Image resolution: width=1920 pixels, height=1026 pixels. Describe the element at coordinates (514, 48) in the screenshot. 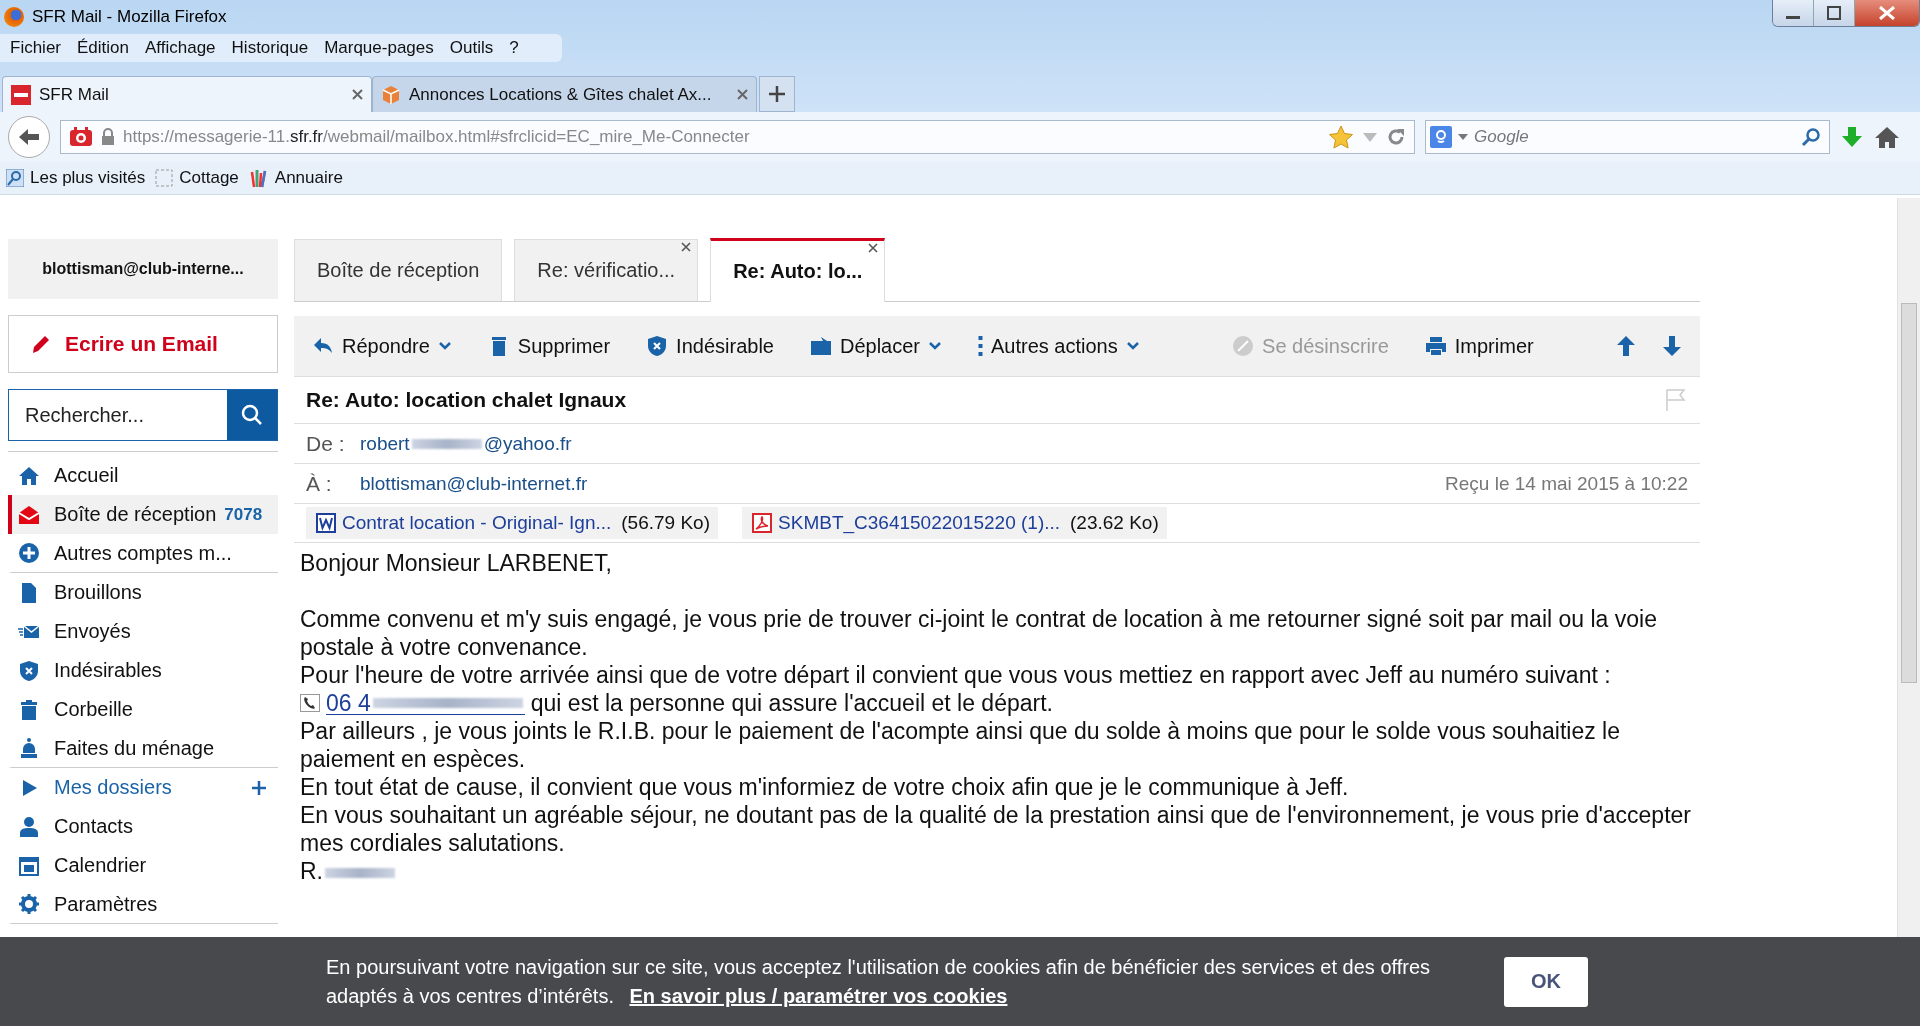

I see `menu-item: ?` at that location.